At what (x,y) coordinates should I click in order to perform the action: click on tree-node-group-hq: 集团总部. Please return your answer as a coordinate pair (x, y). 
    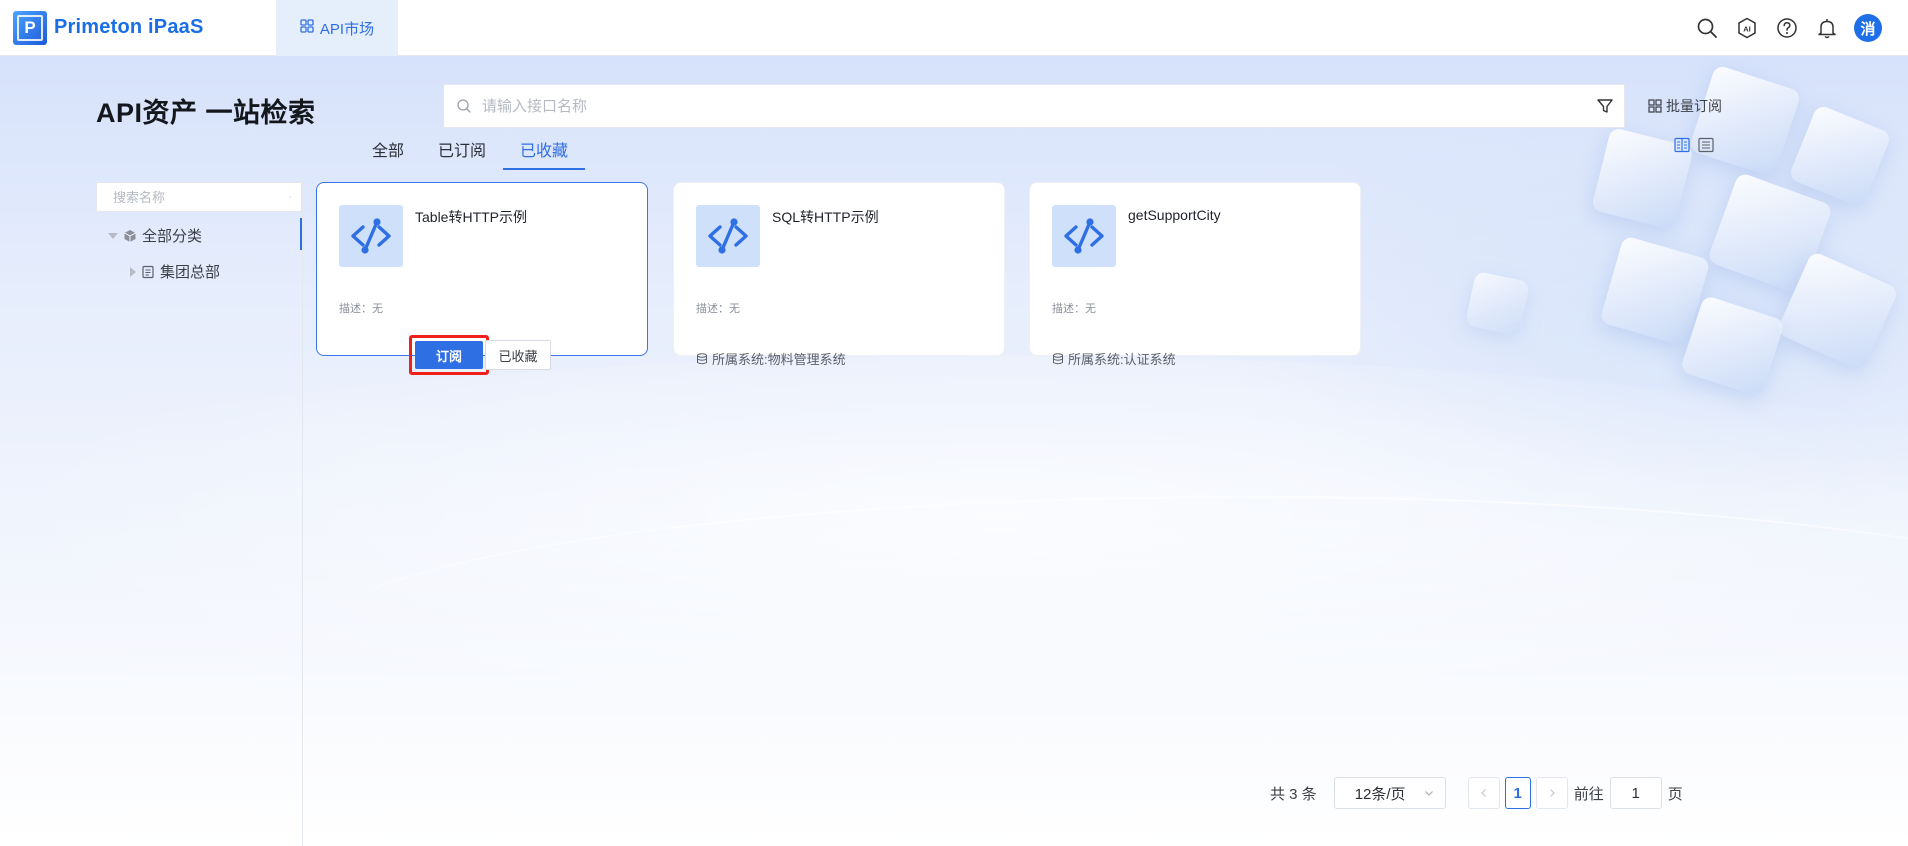
    Looking at the image, I should click on (175, 271).